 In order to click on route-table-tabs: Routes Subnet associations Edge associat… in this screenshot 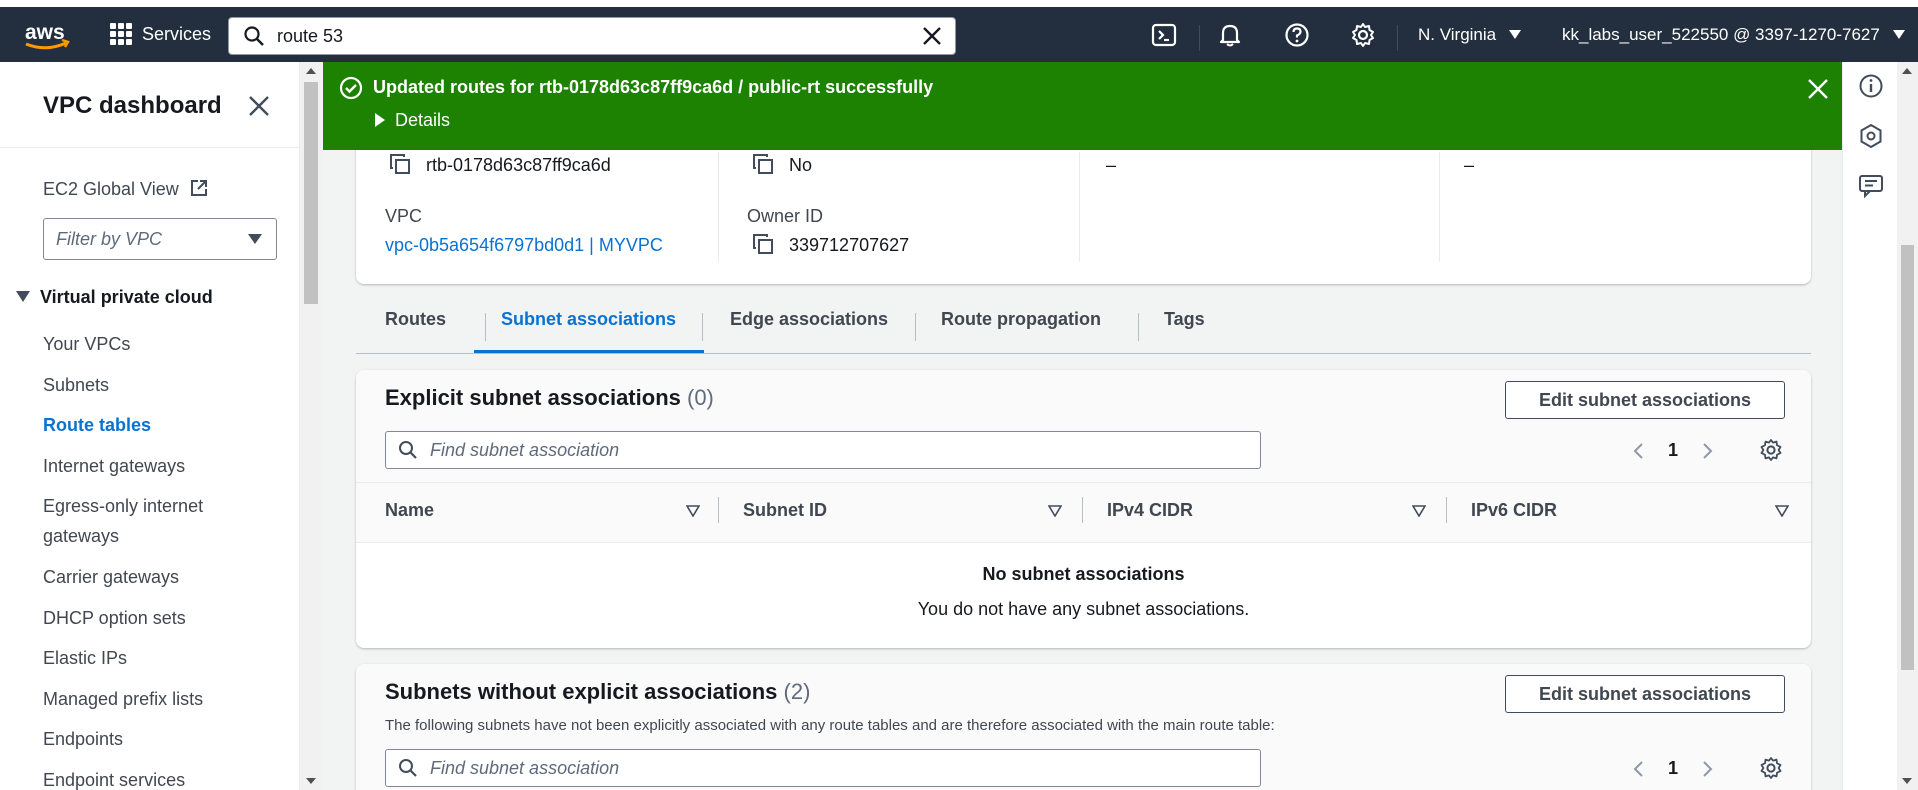, I will do `click(1083, 324)`.